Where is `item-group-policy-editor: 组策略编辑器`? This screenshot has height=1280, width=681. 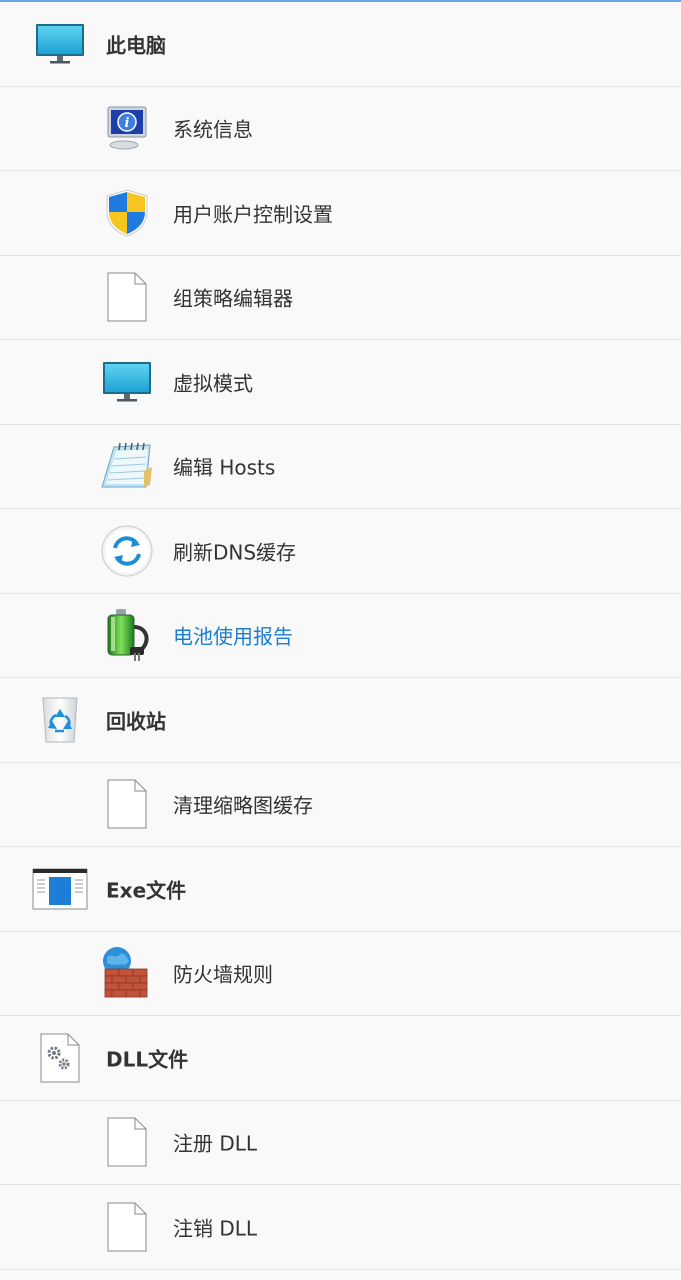 item-group-policy-editor: 组策略编辑器 is located at coordinates (340, 298).